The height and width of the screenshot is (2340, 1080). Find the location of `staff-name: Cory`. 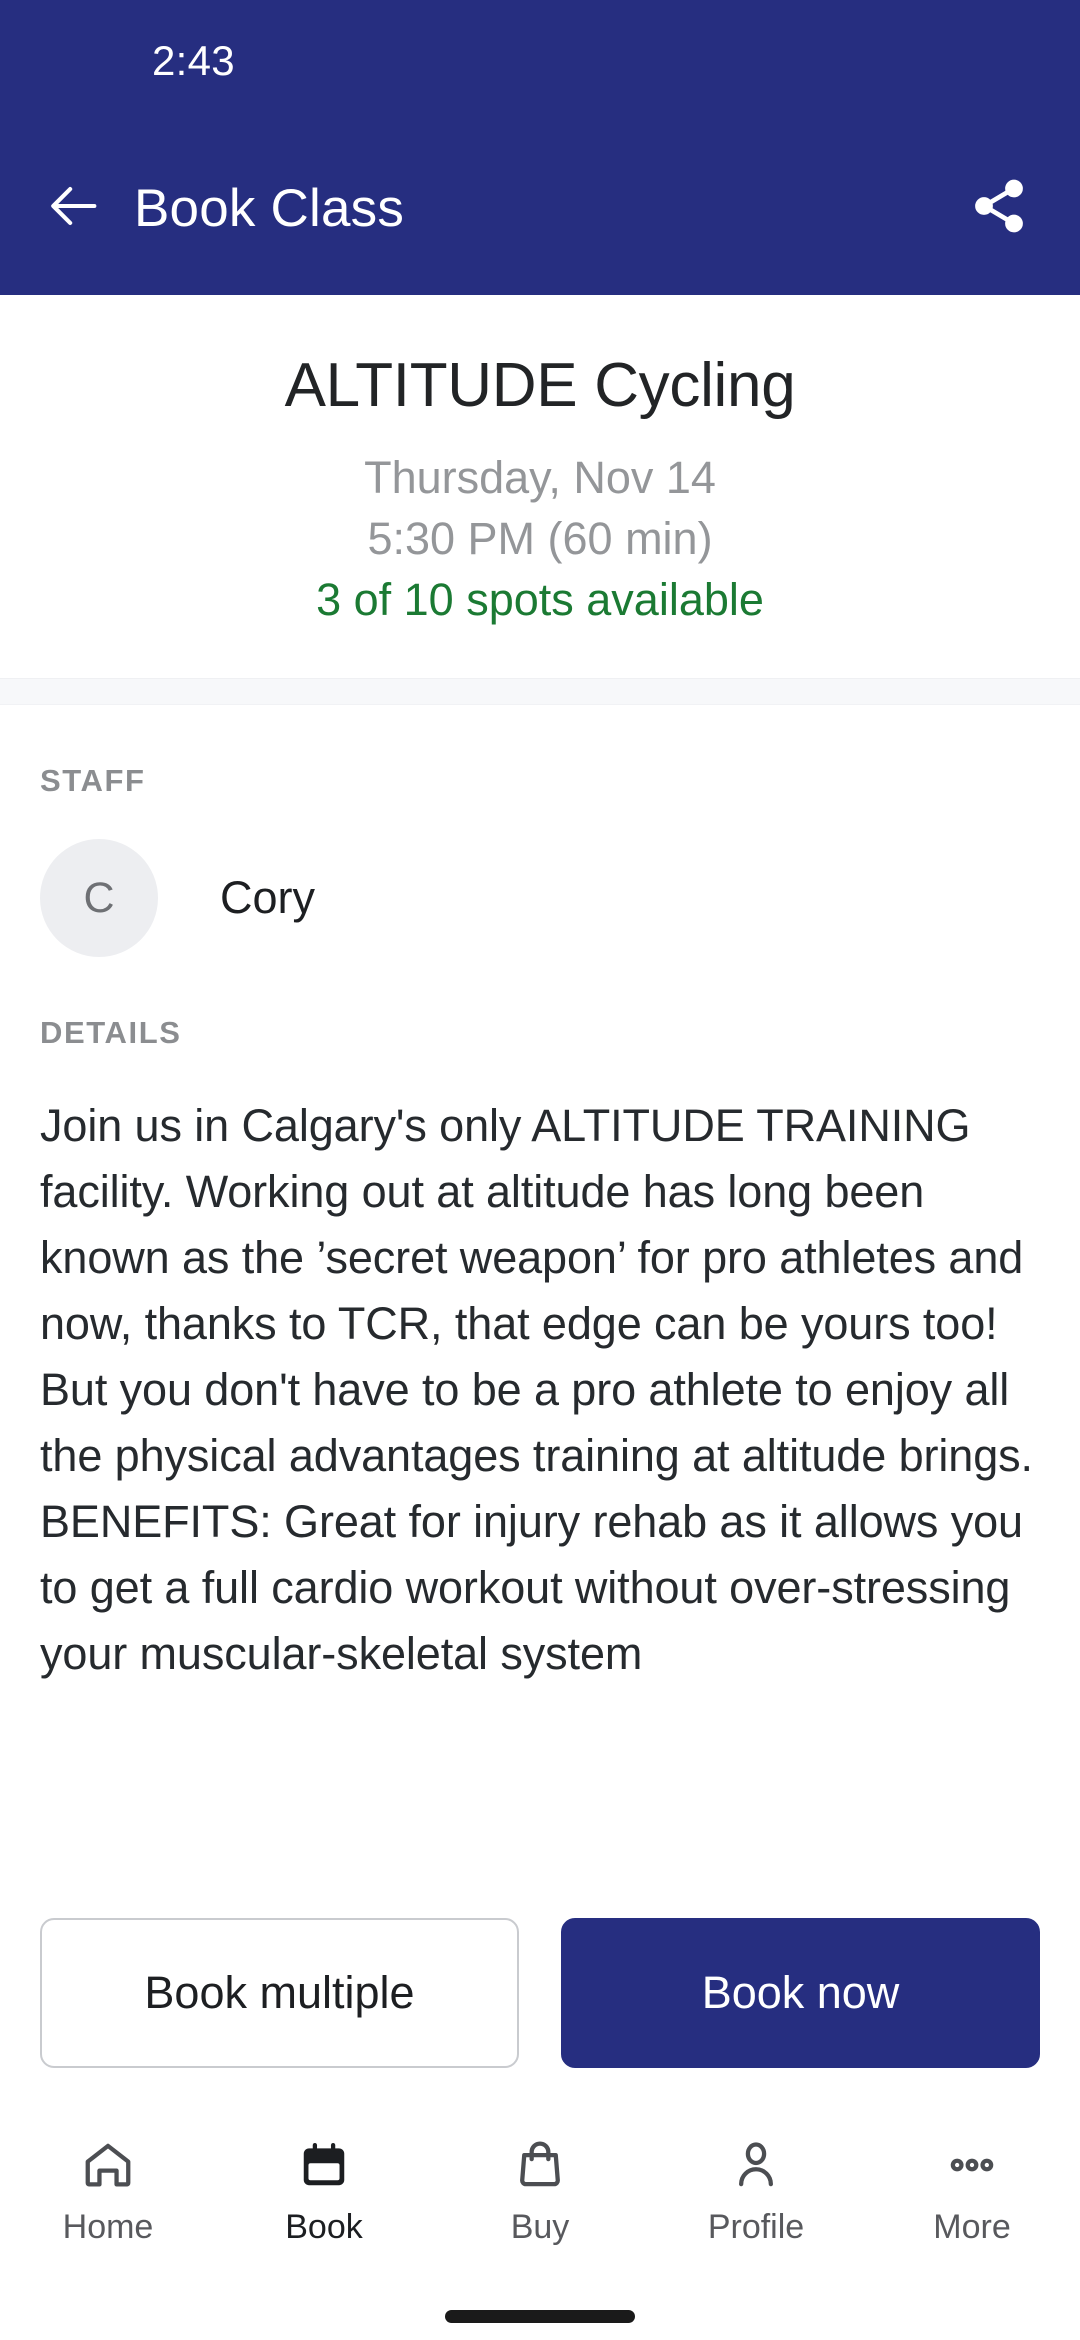

staff-name: Cory is located at coordinates (268, 898).